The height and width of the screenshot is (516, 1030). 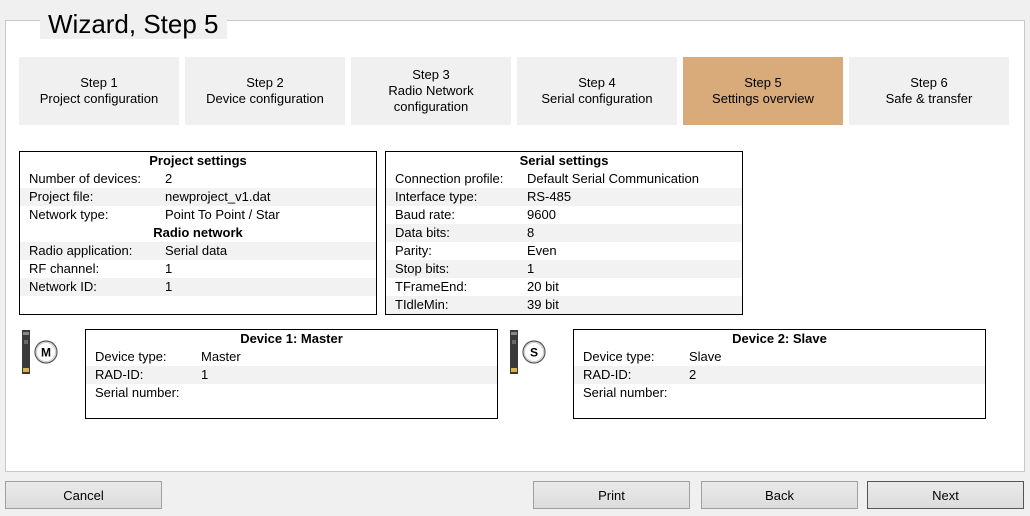 I want to click on print-button: Print, so click(x=611, y=495).